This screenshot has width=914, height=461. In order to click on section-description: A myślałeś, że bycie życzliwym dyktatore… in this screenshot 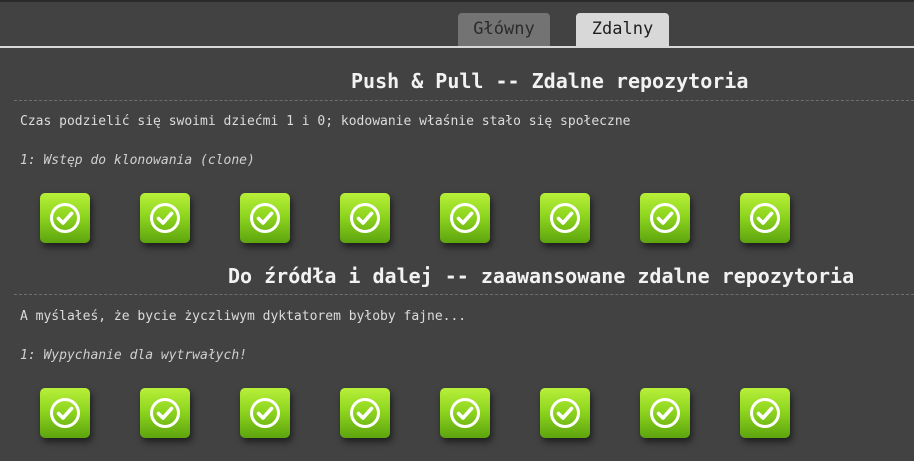, I will do `click(243, 316)`.